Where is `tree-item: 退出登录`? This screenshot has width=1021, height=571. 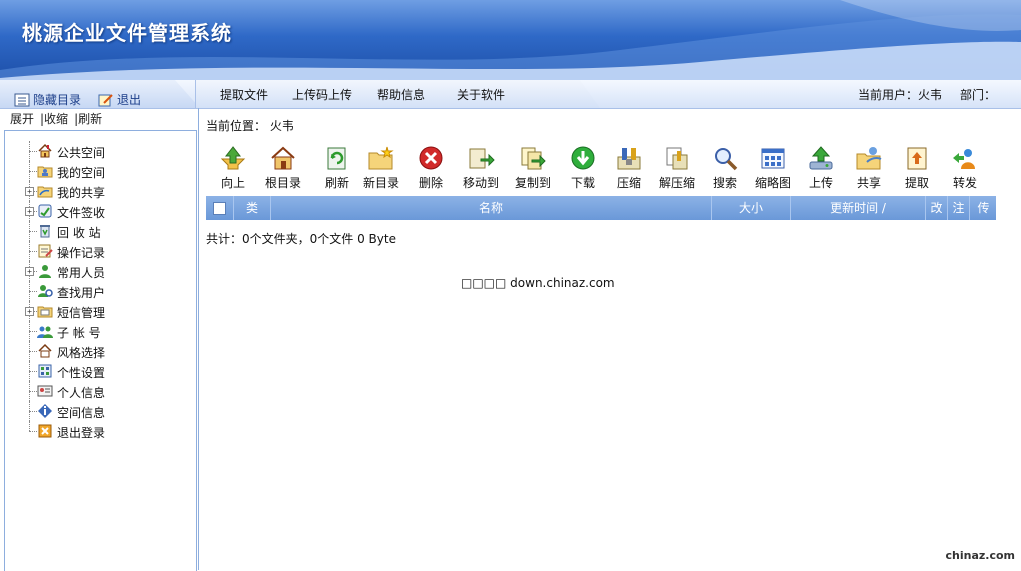 tree-item: 退出登录 is located at coordinates (96, 431).